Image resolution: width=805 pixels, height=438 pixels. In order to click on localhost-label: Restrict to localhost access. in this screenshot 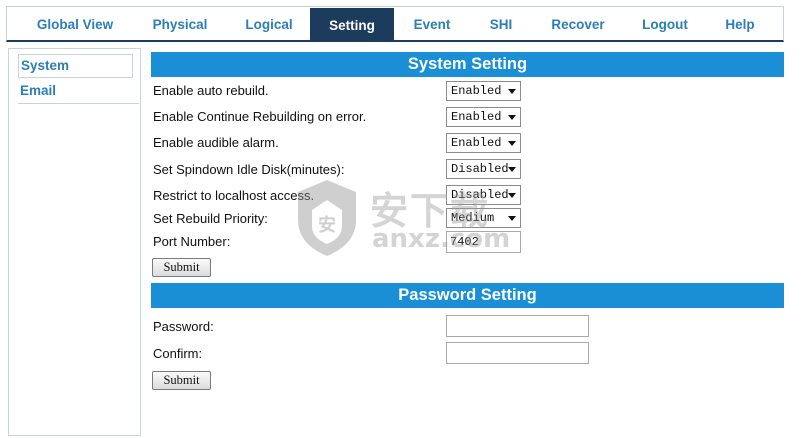, I will do `click(234, 195)`.